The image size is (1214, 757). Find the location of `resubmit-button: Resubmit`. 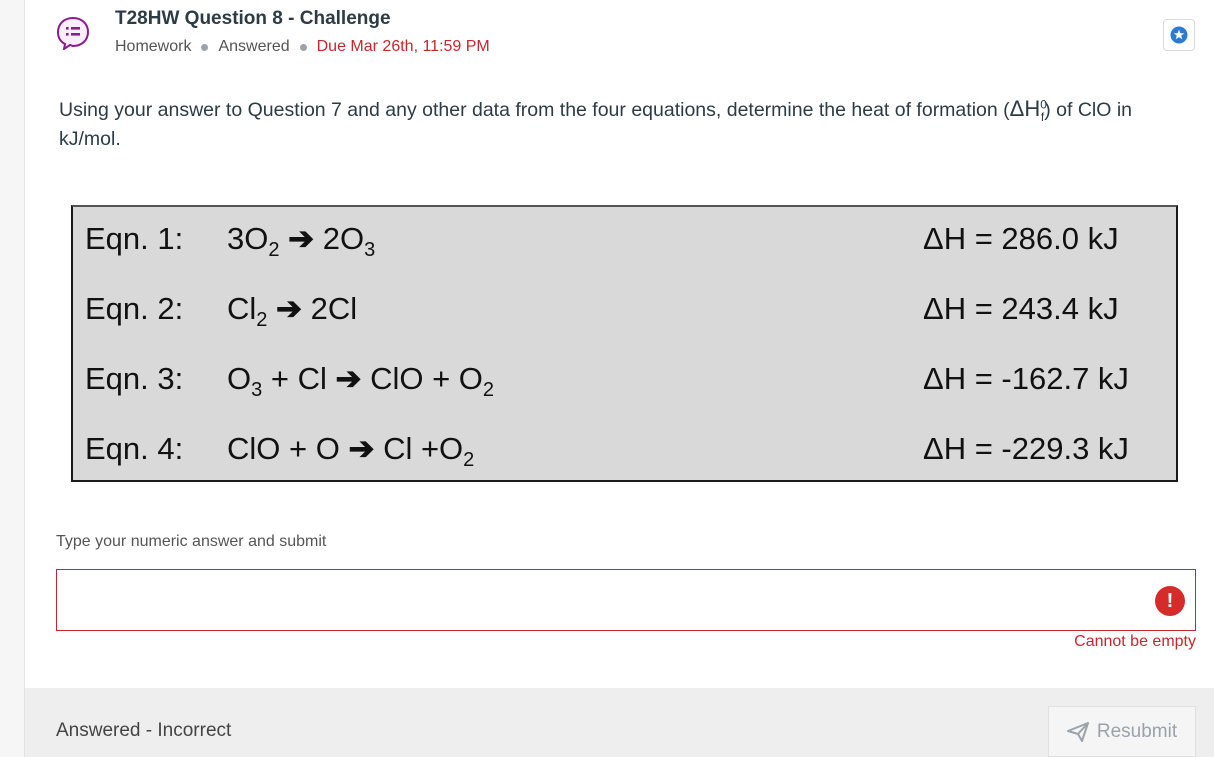

resubmit-button: Resubmit is located at coordinates (1122, 731).